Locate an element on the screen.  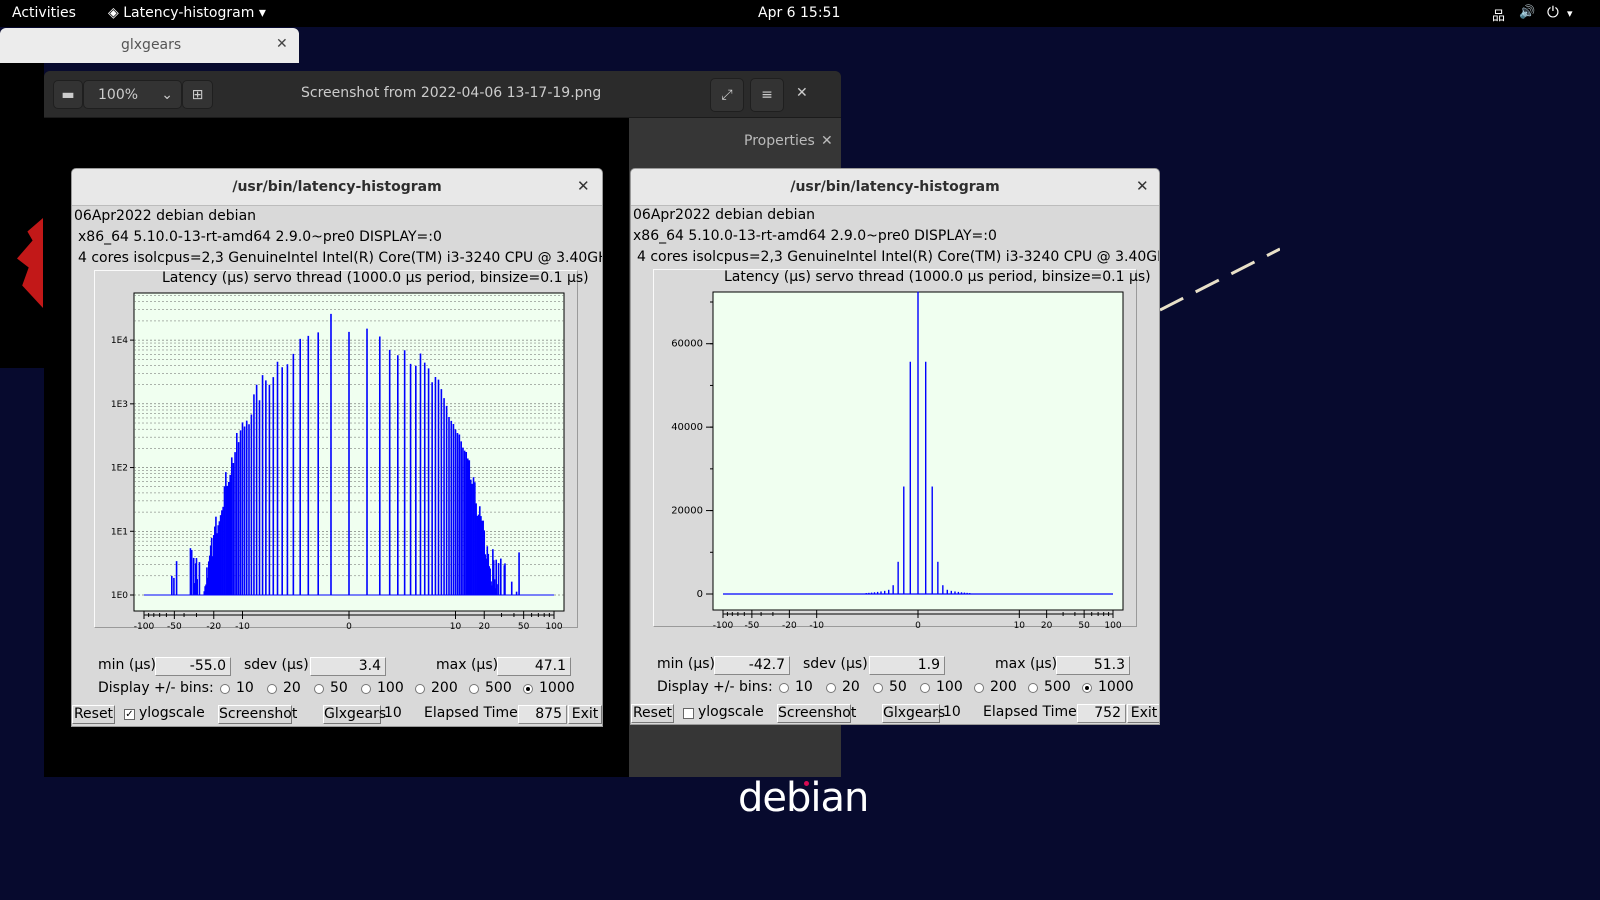
sdev-value: 1.9 is located at coordinates (907, 665).